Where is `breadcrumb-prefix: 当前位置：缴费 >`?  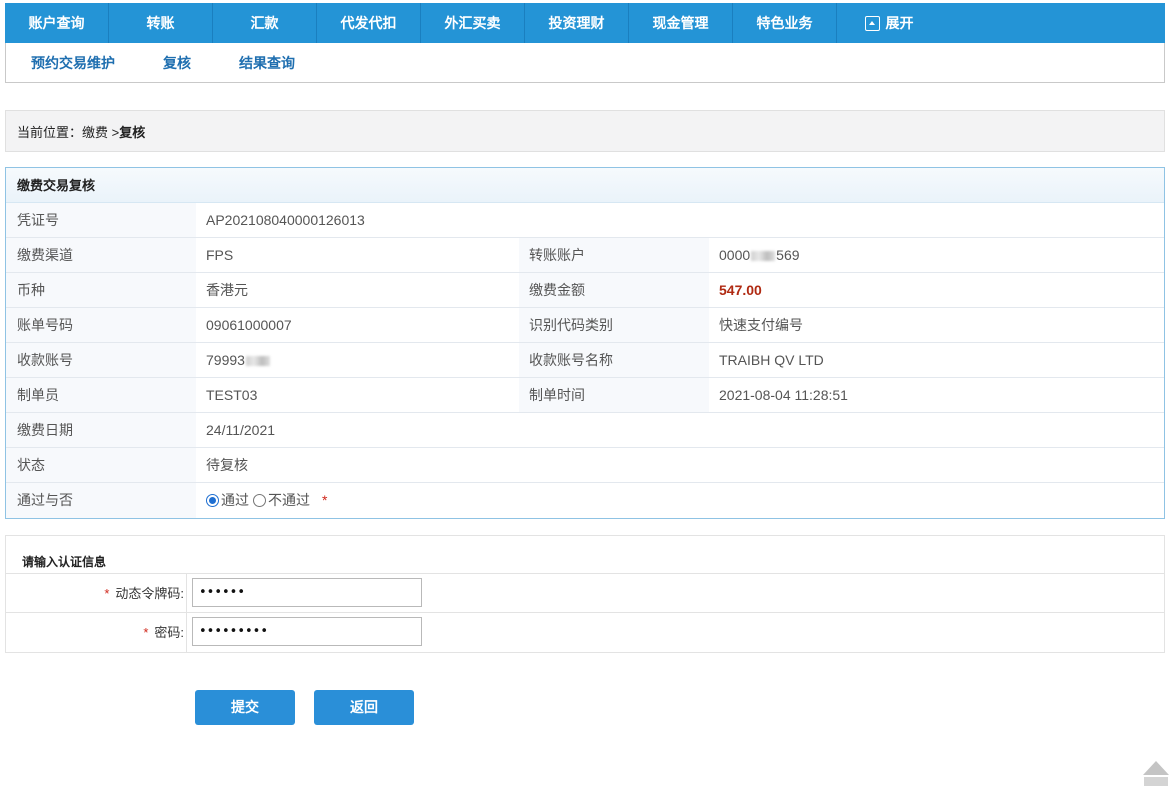
breadcrumb-prefix: 当前位置：缴费 > is located at coordinates (68, 132).